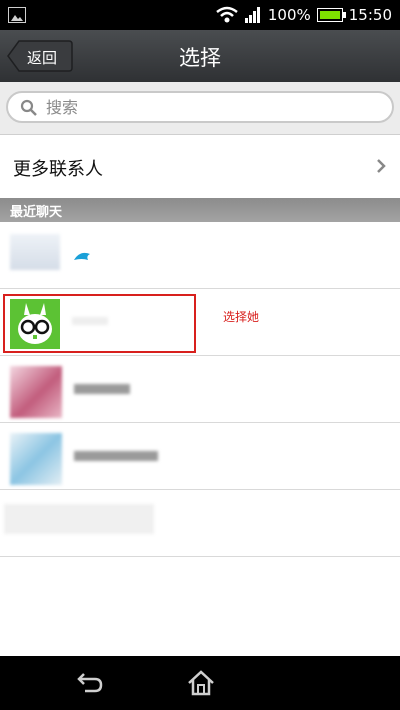 The image size is (400, 710). I want to click on navigation-bar, so click(200, 683).